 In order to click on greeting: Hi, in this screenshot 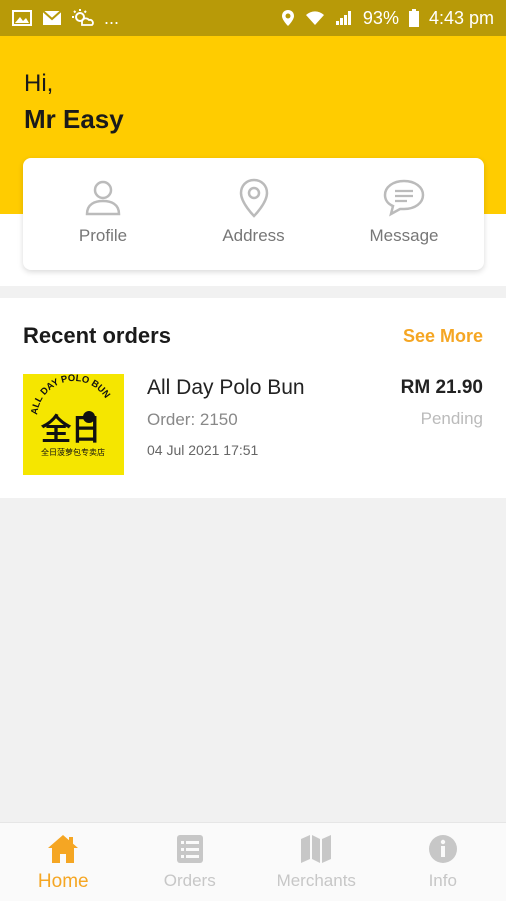, I will do `click(38, 84)`.